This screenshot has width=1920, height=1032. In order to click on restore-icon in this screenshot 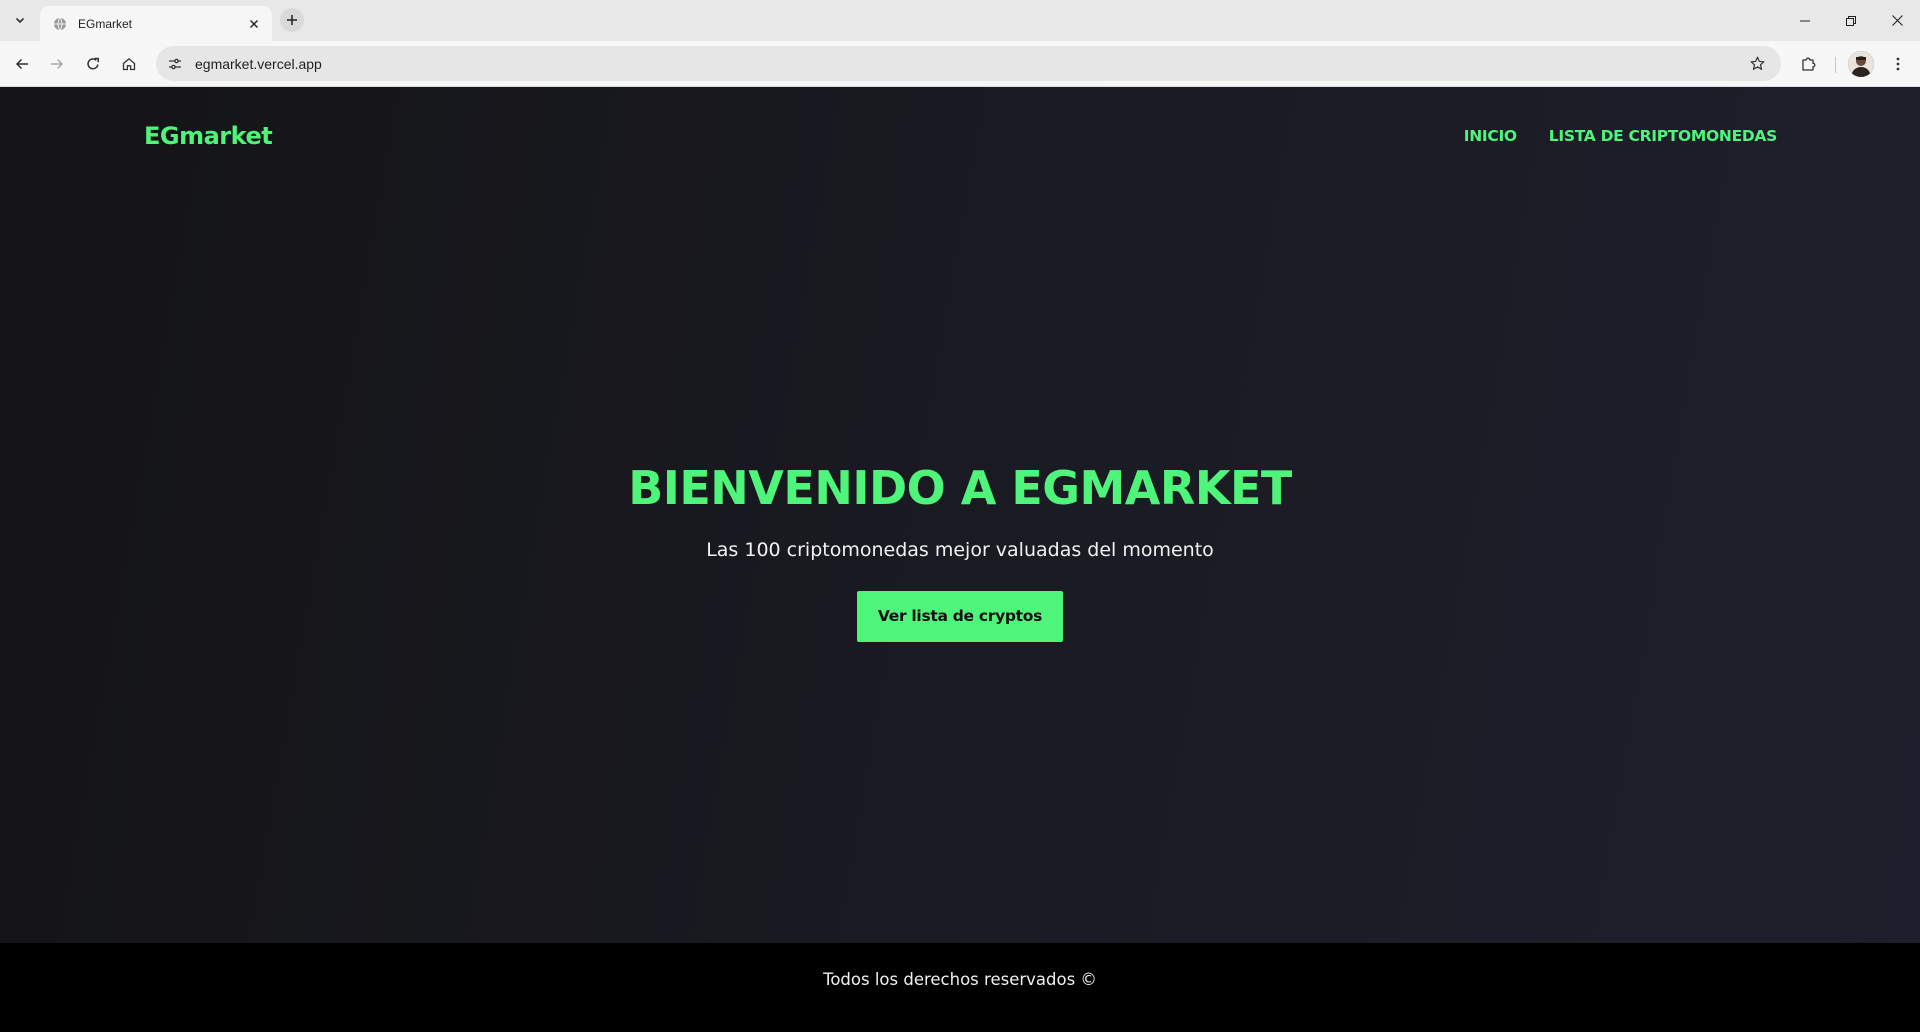, I will do `click(1851, 20)`.